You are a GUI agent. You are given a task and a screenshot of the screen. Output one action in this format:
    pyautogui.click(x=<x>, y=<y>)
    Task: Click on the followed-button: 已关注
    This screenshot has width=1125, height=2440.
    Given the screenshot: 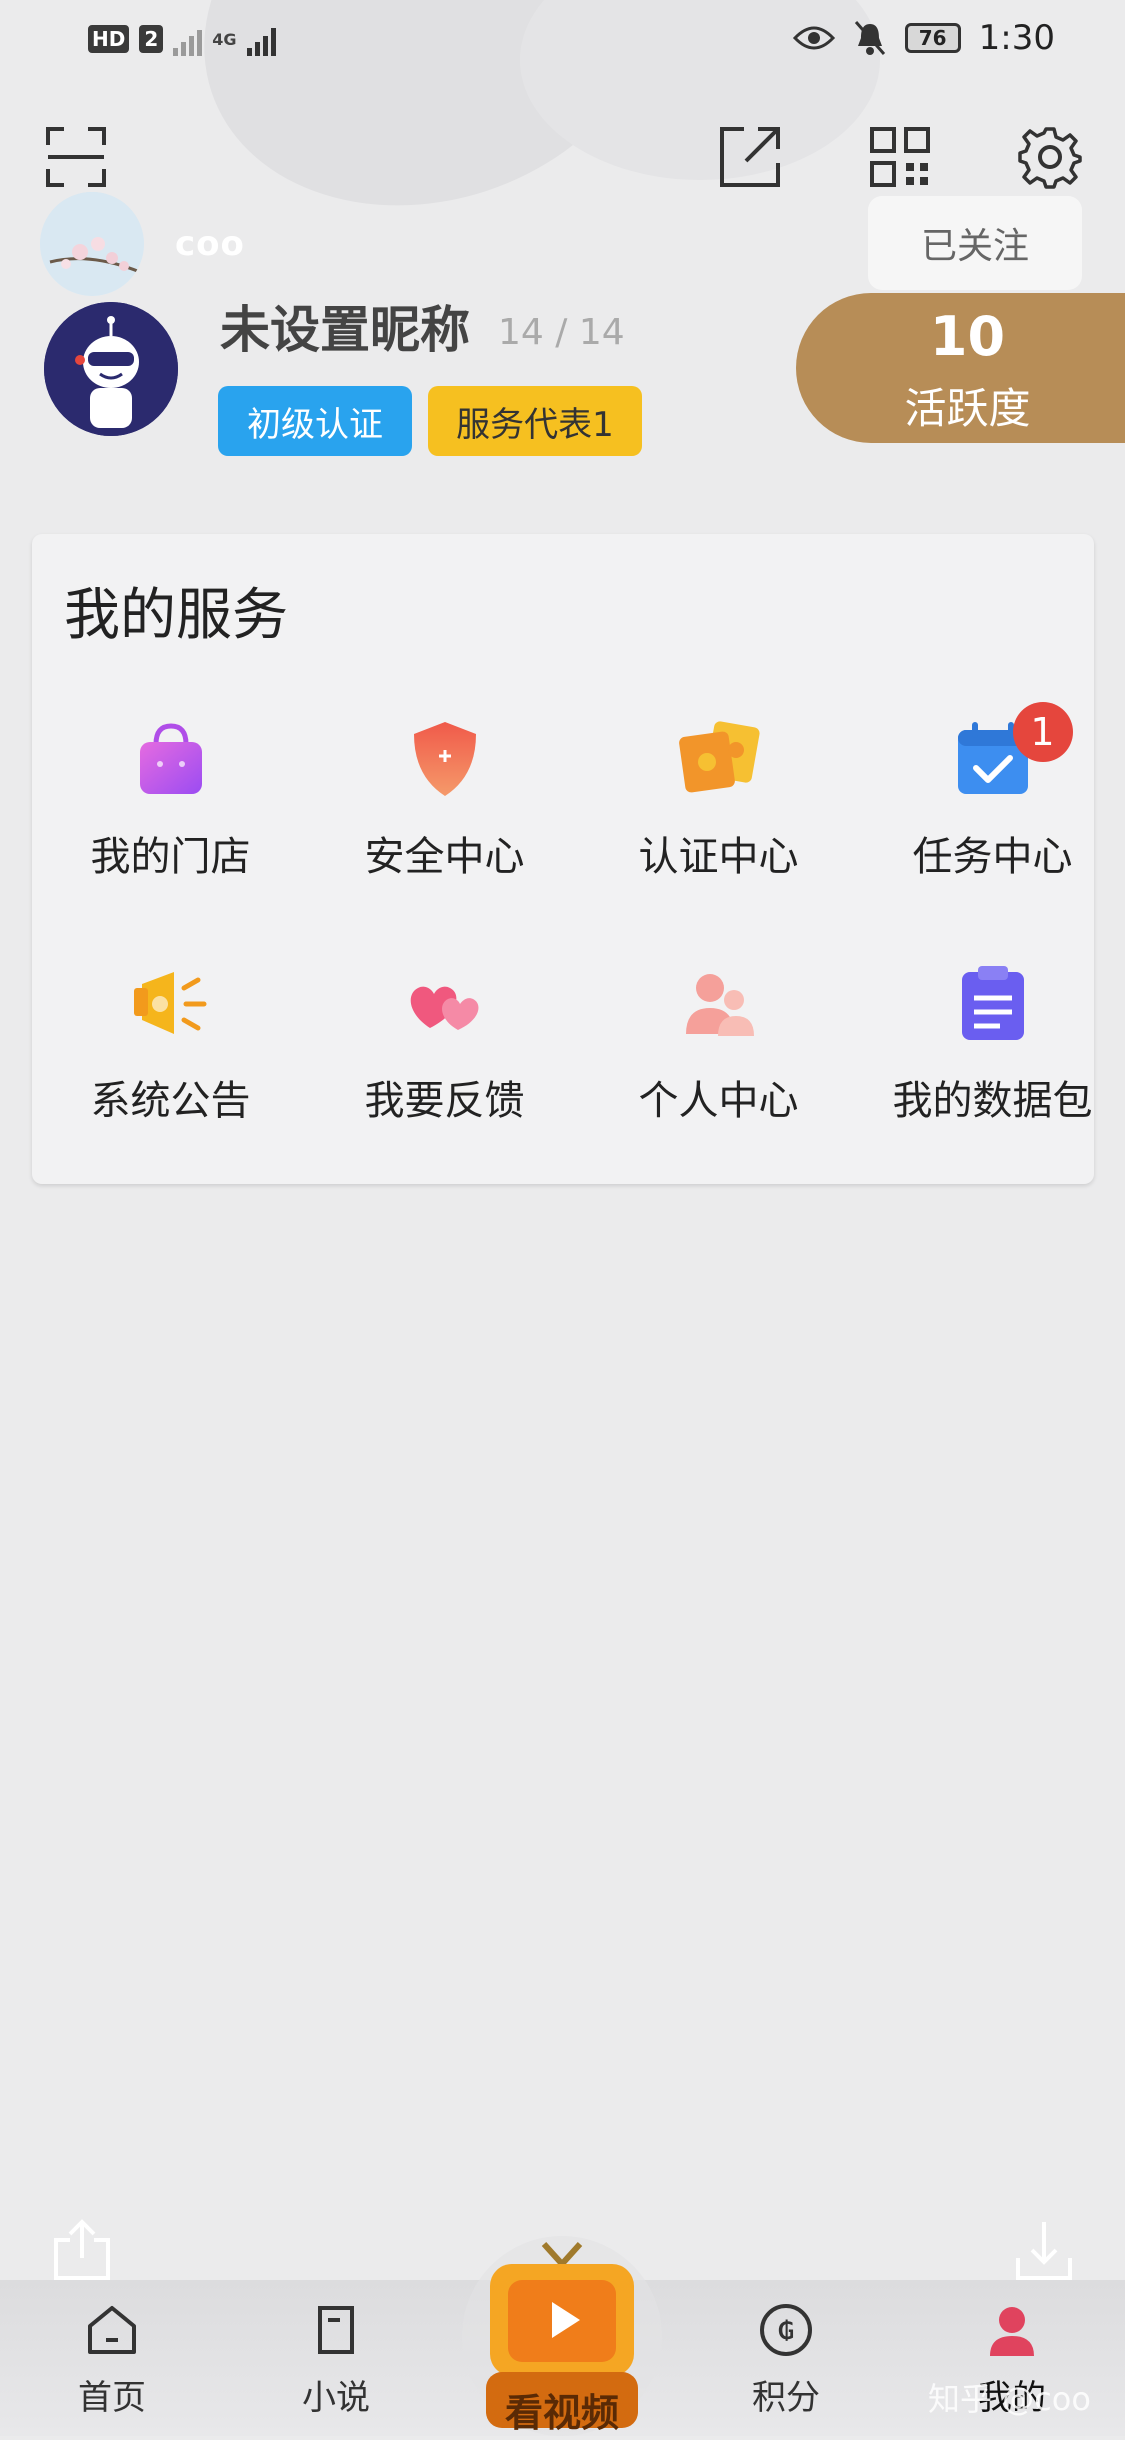 What is the action you would take?
    pyautogui.click(x=975, y=243)
    